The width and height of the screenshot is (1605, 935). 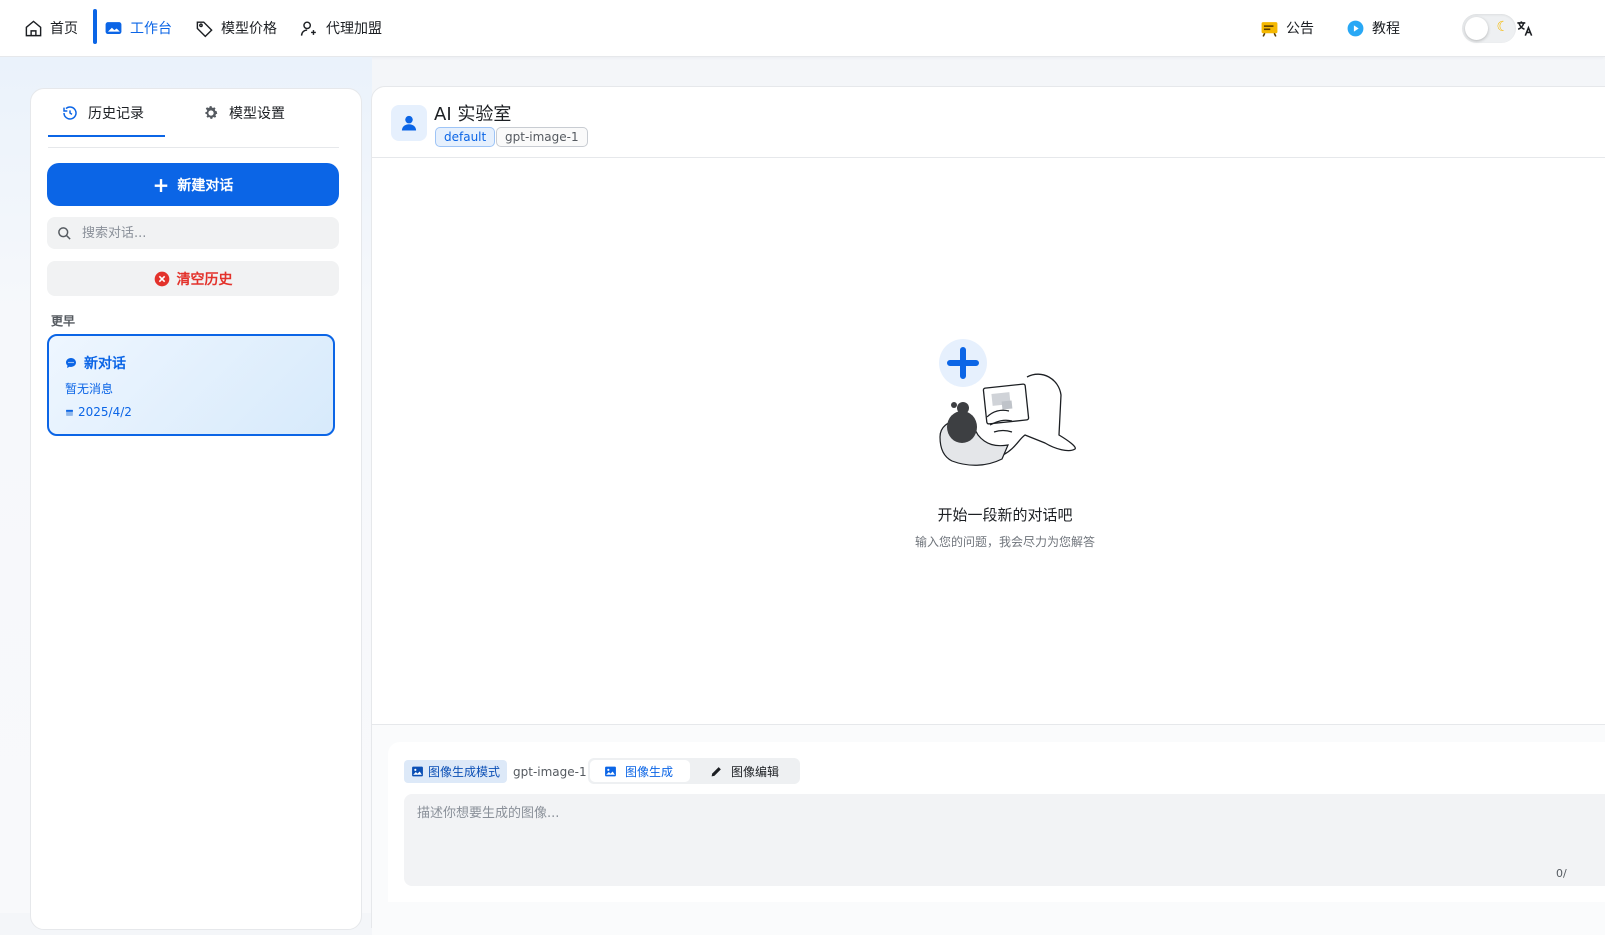 I want to click on close-circle-icon, so click(x=161, y=278).